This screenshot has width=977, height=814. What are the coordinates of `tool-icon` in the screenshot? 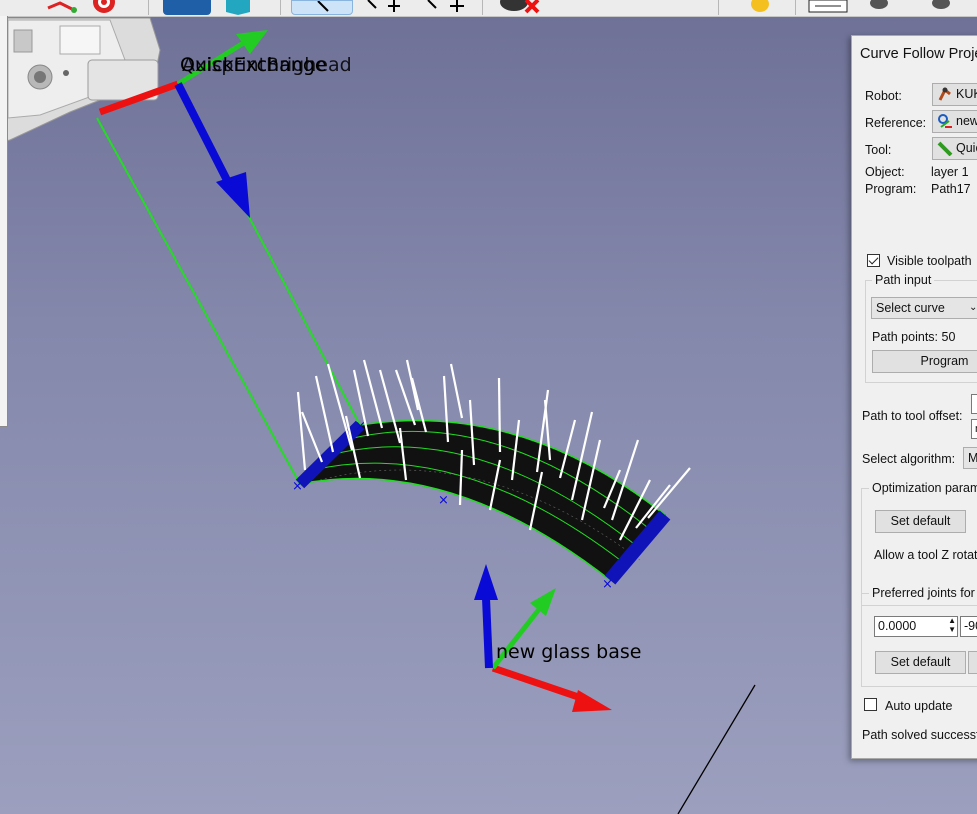 It's located at (945, 148).